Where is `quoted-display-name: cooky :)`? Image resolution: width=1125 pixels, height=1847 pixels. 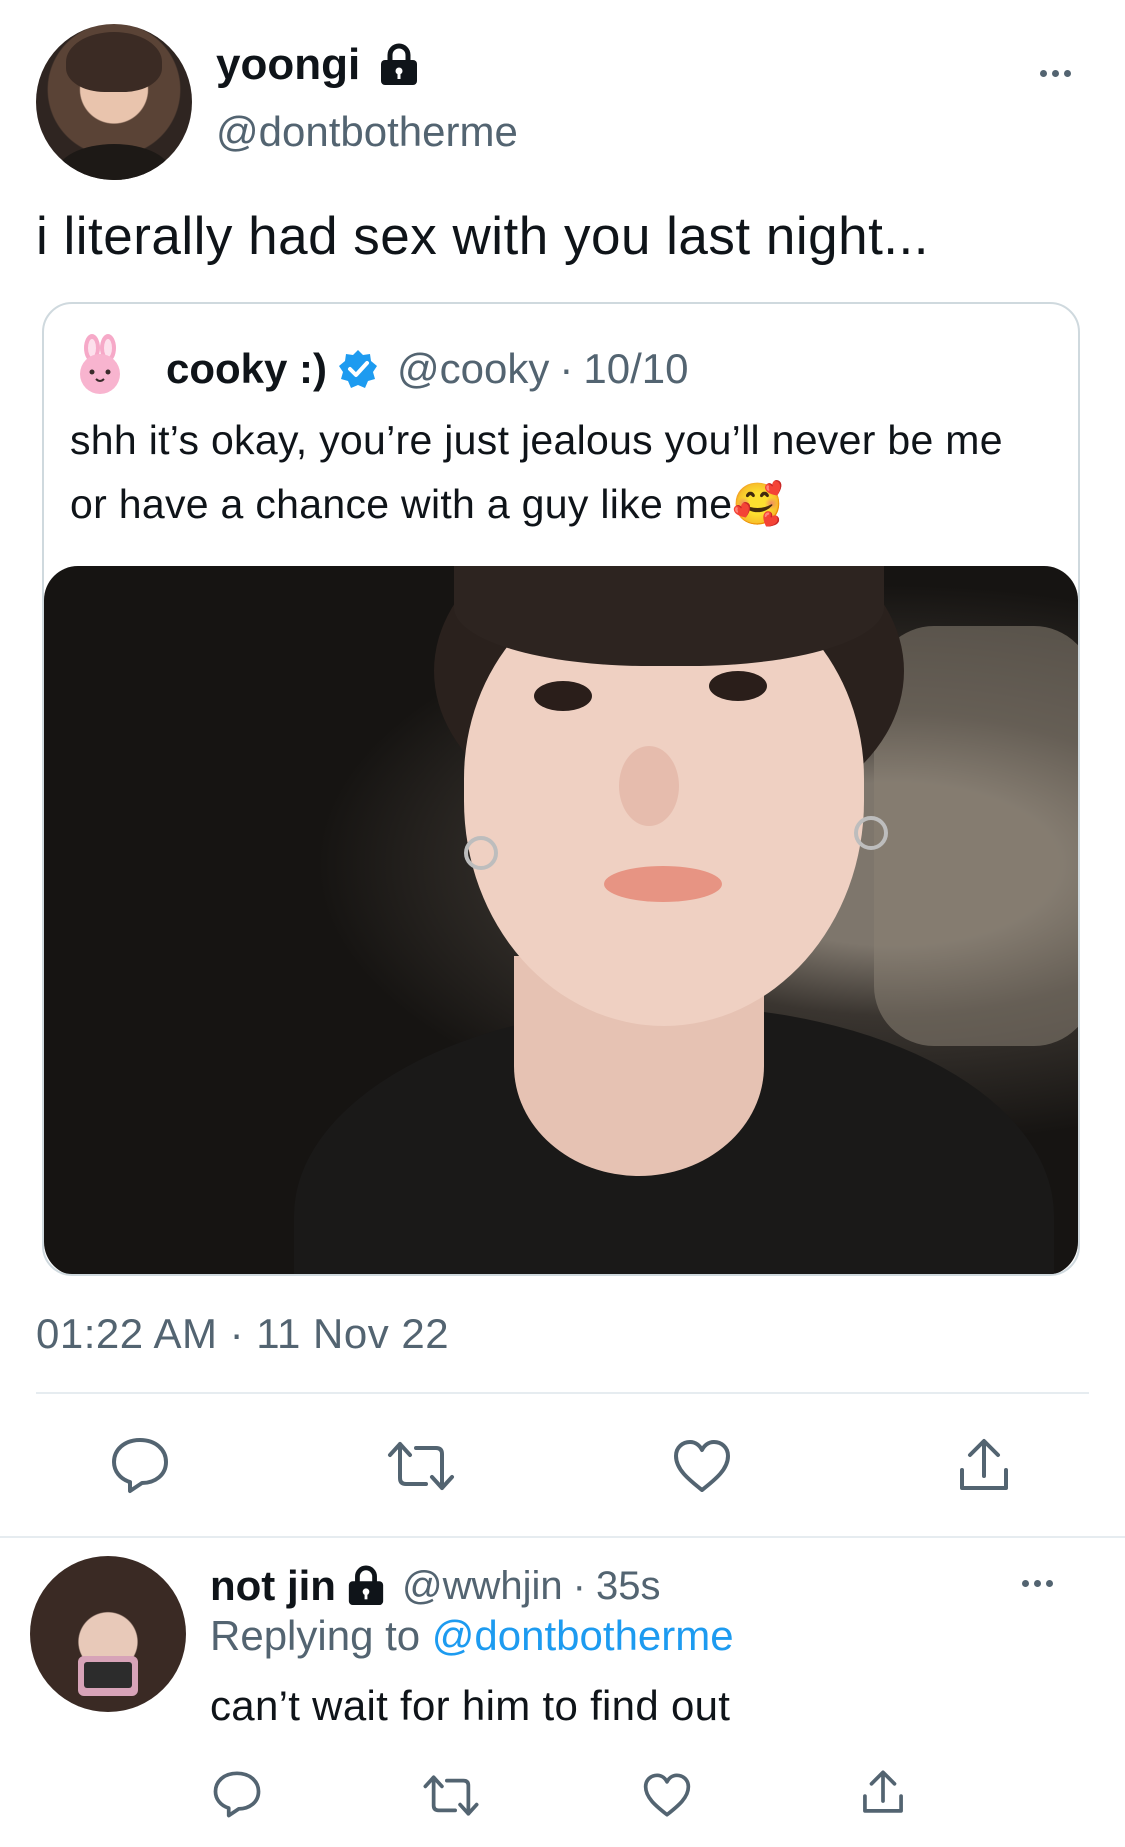
quoted-display-name: cooky :) is located at coordinates (246, 369).